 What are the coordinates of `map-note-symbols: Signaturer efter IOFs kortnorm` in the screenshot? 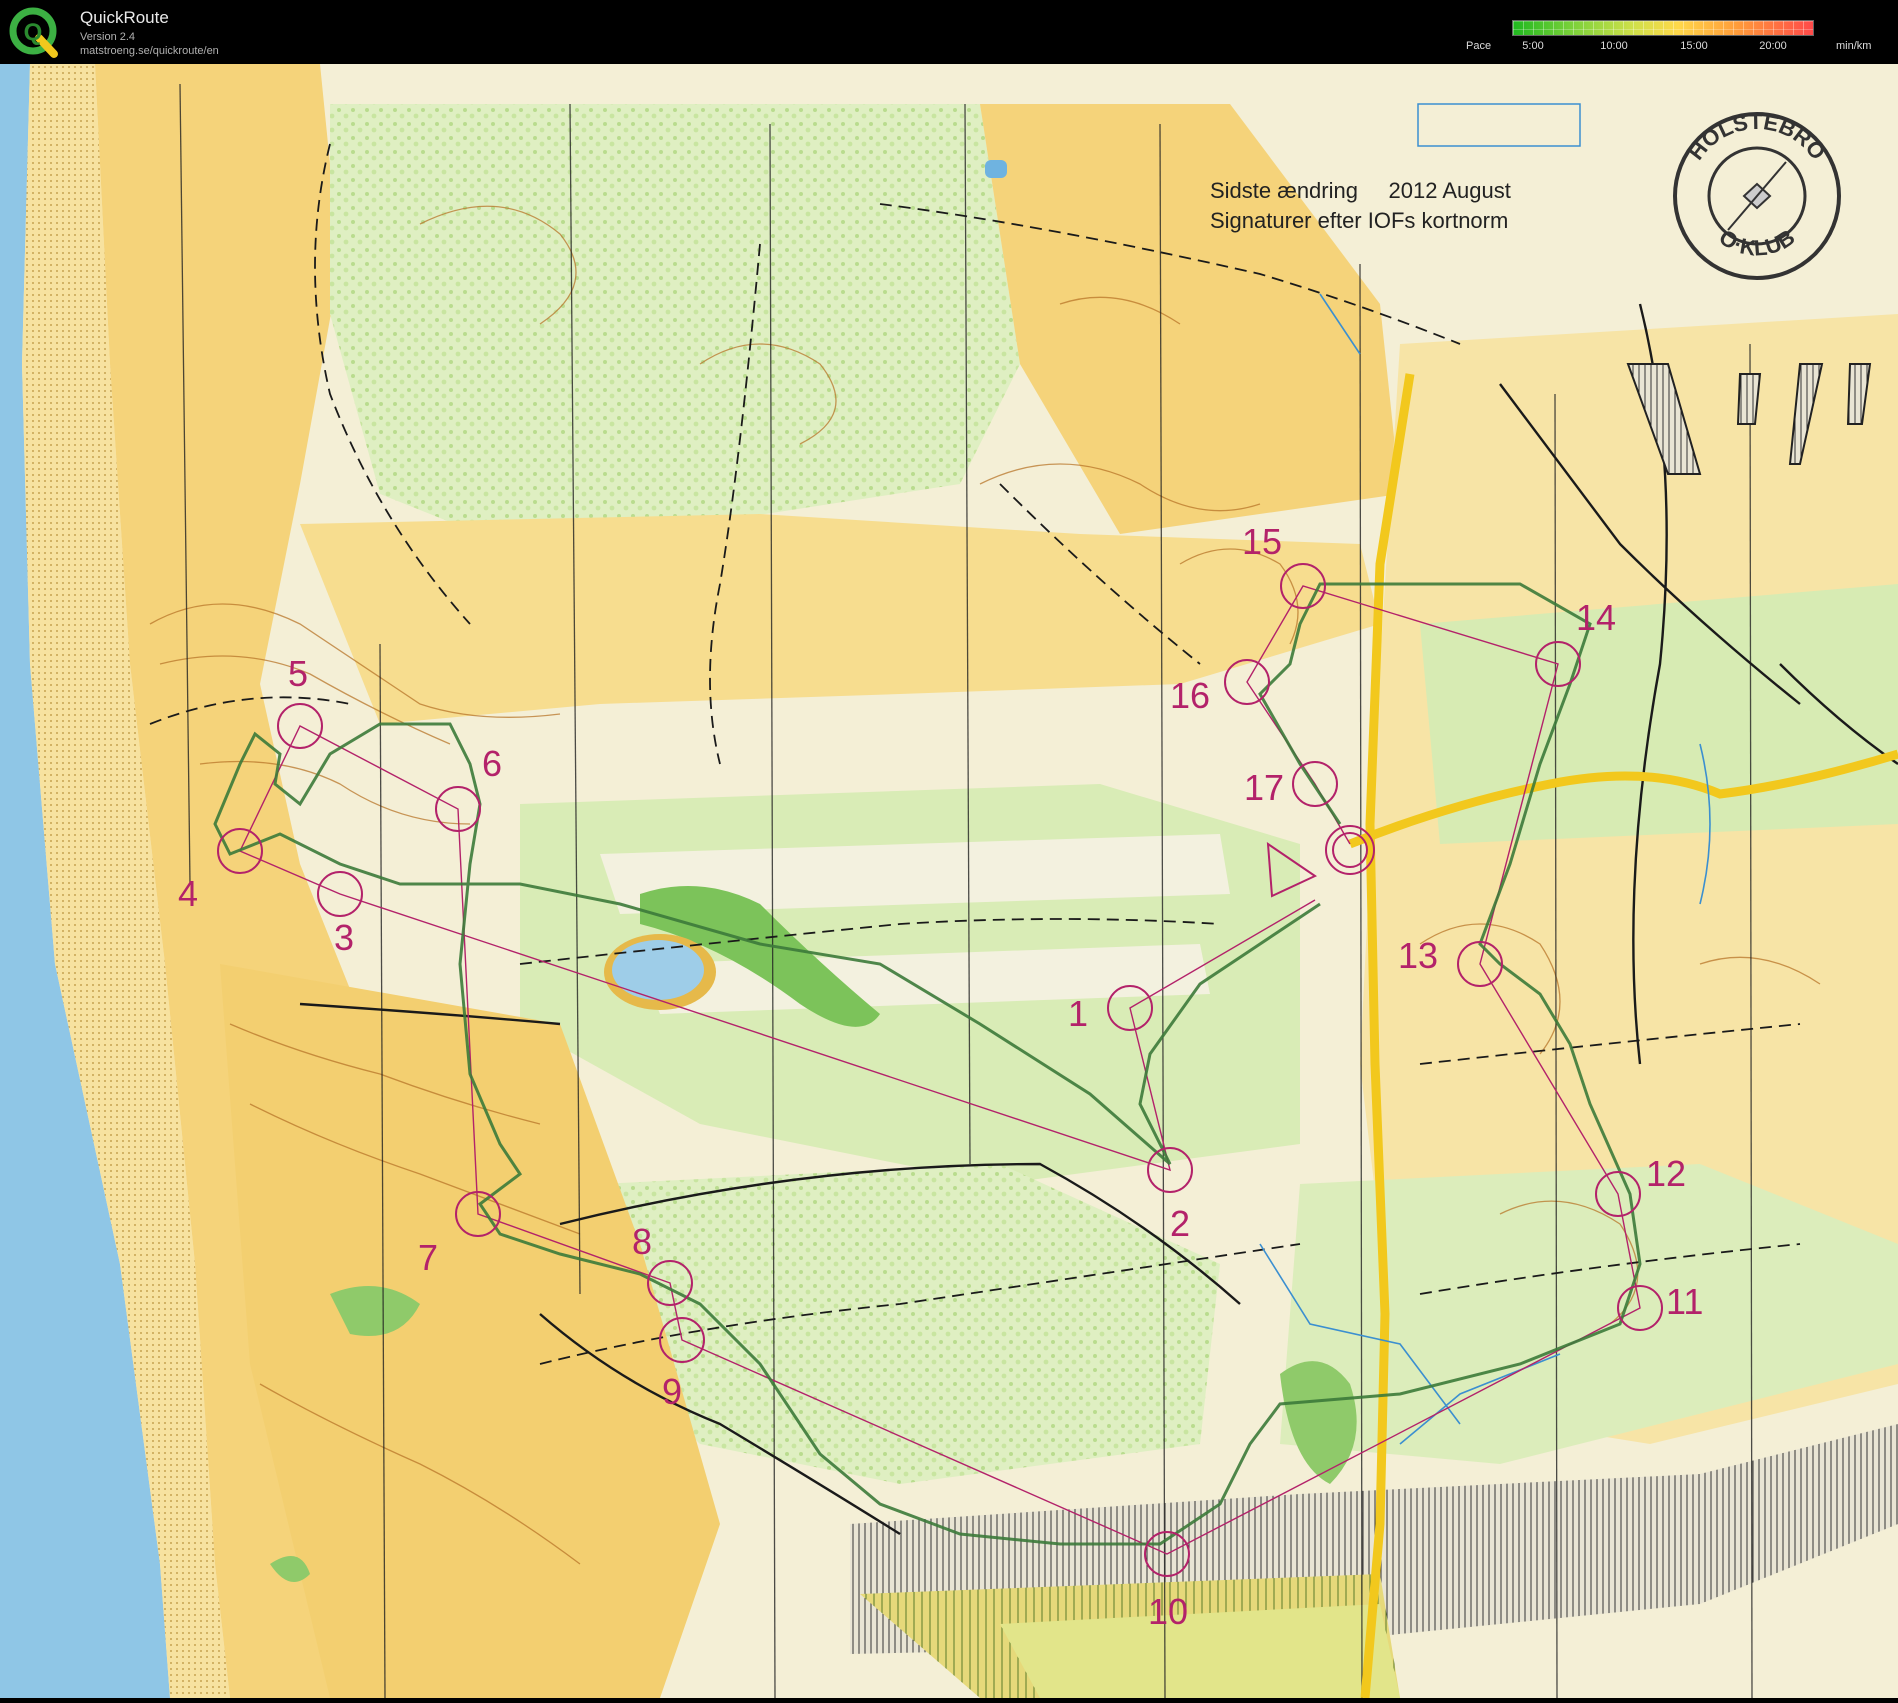 It's located at (1359, 220).